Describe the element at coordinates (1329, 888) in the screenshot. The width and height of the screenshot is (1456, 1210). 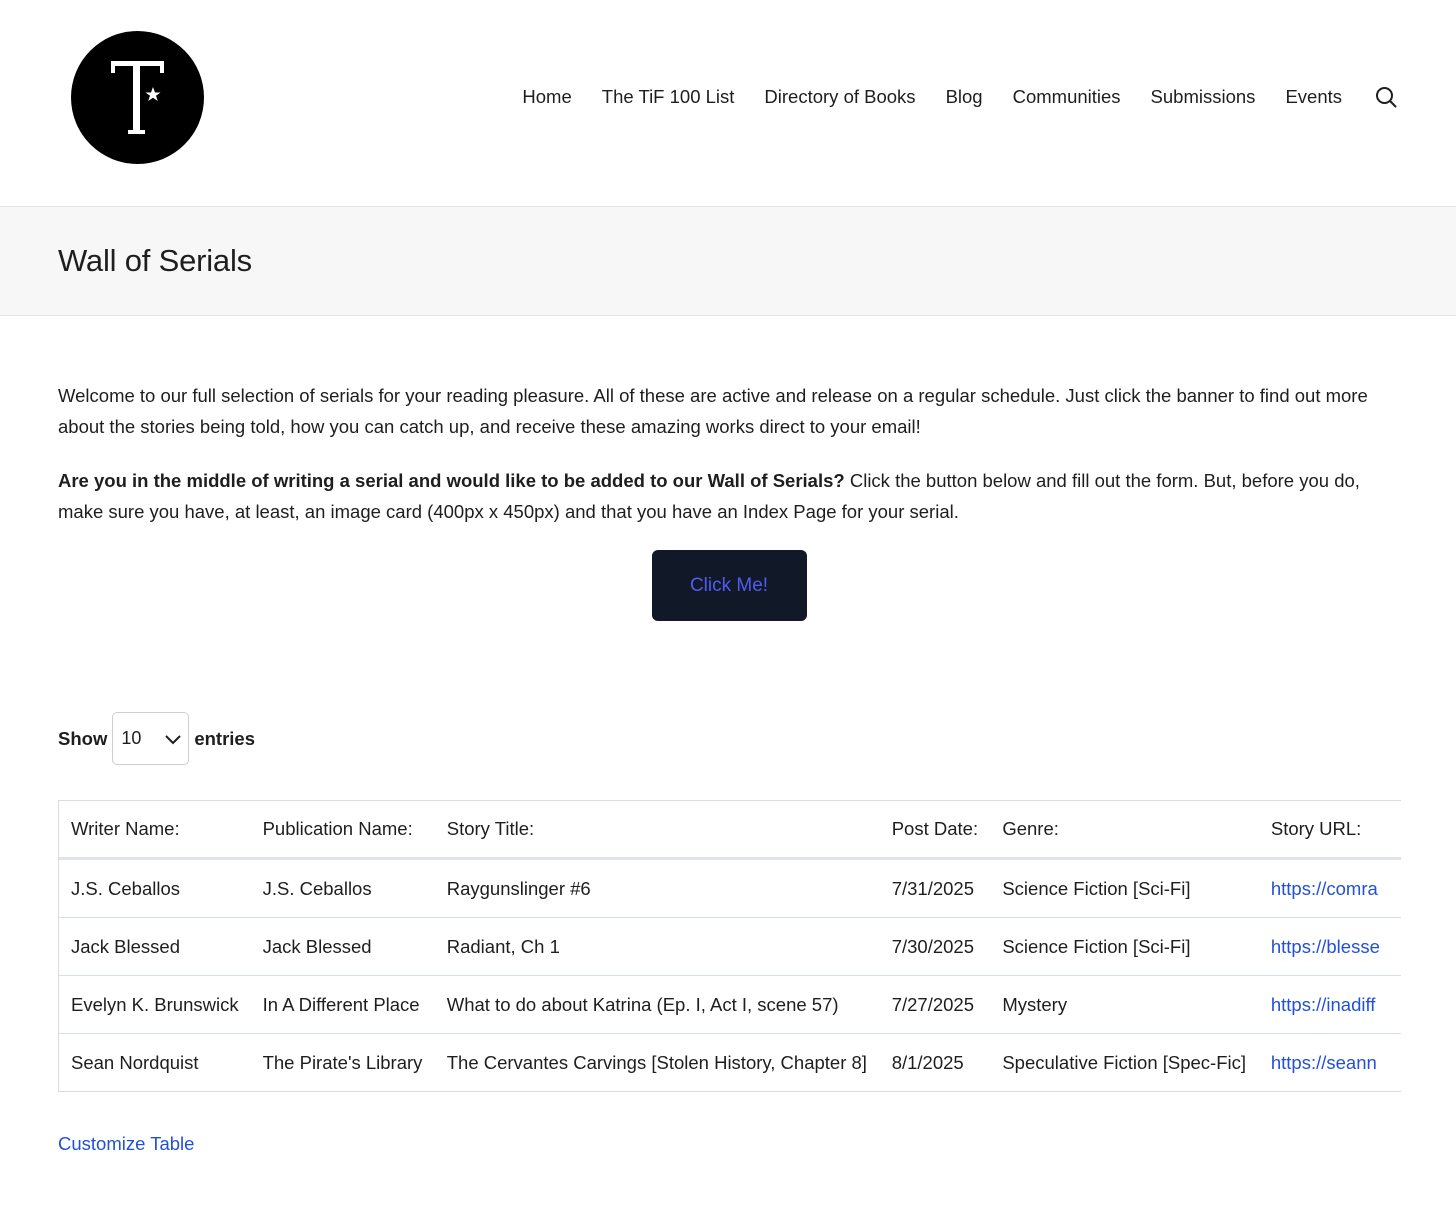
I see `cell-story-url-link: https://comra` at that location.